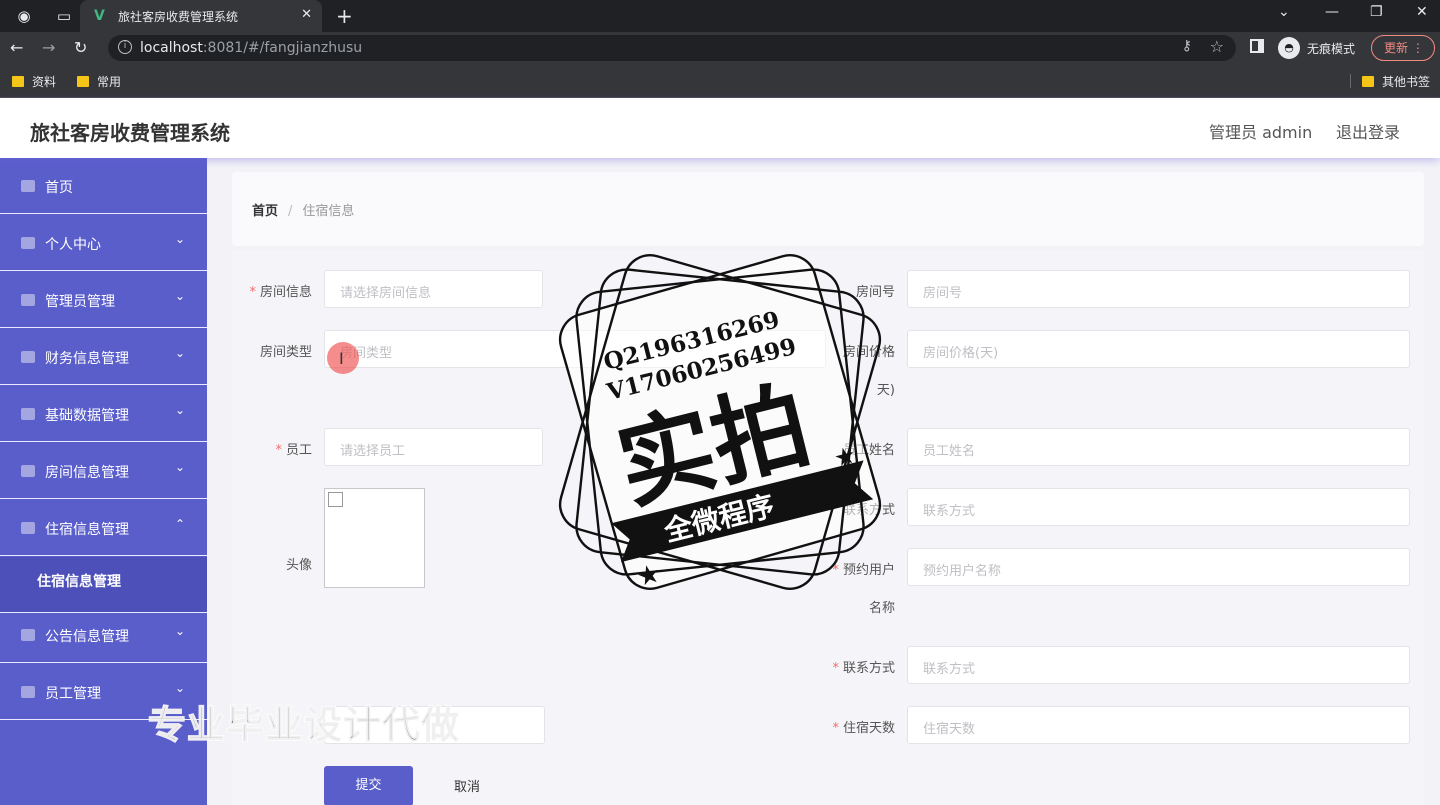 The width and height of the screenshot is (1440, 805). What do you see at coordinates (304, 725) in the screenshot?
I see `overlay-watermark: 专业毕业设计代做` at bounding box center [304, 725].